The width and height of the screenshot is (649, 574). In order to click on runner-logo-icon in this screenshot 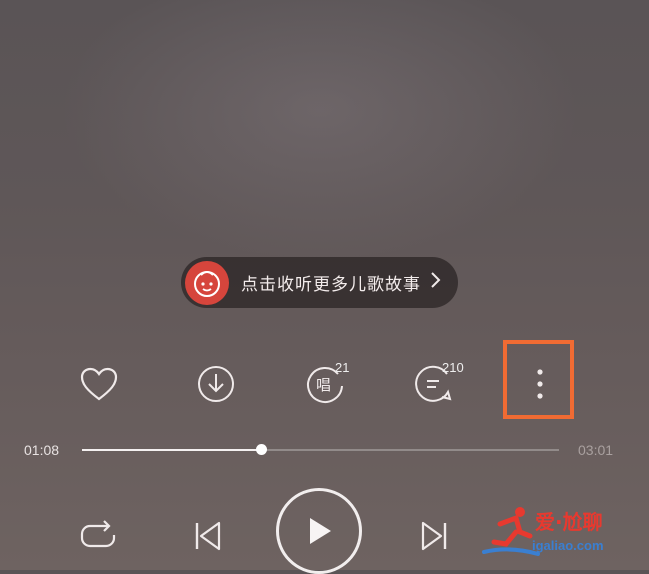, I will do `click(511, 531)`.